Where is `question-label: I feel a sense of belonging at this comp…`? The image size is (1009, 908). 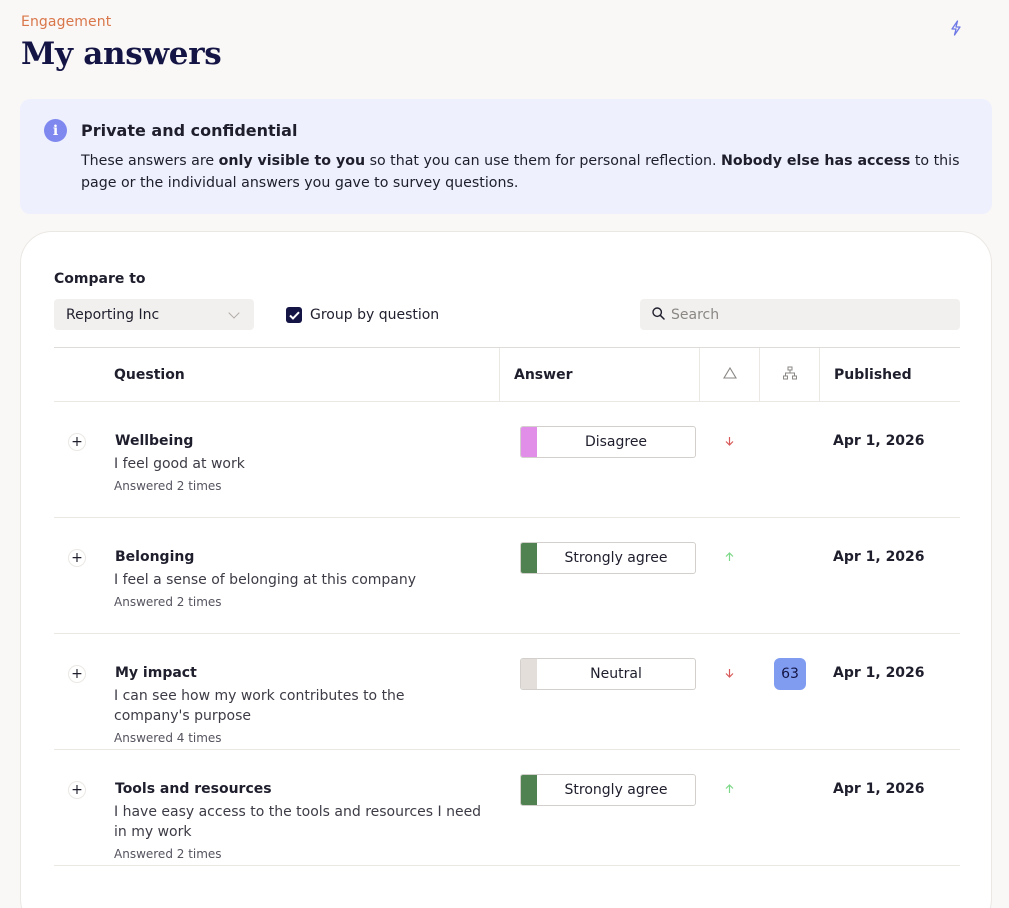
question-label: I feel a sense of belonging at this comp… is located at coordinates (265, 580).